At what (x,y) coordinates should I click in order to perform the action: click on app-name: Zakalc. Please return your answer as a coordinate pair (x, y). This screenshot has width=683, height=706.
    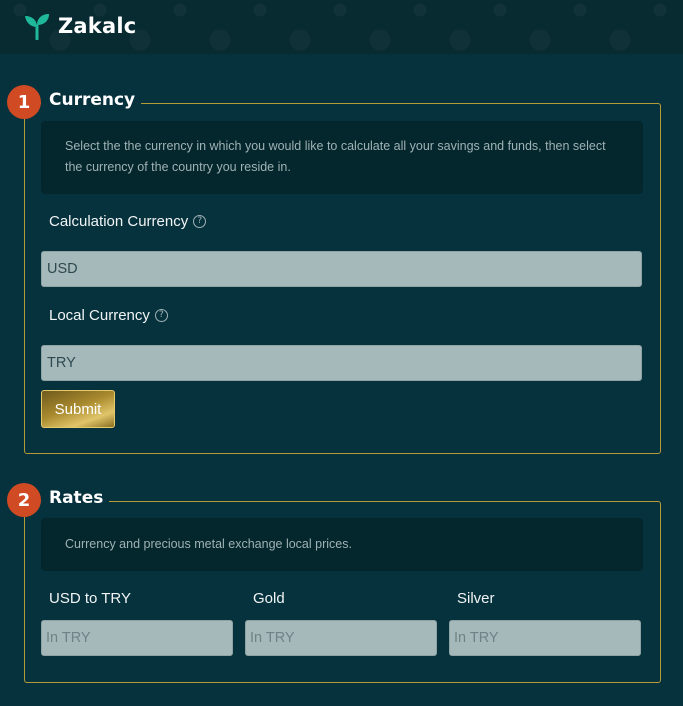
    Looking at the image, I should click on (97, 26).